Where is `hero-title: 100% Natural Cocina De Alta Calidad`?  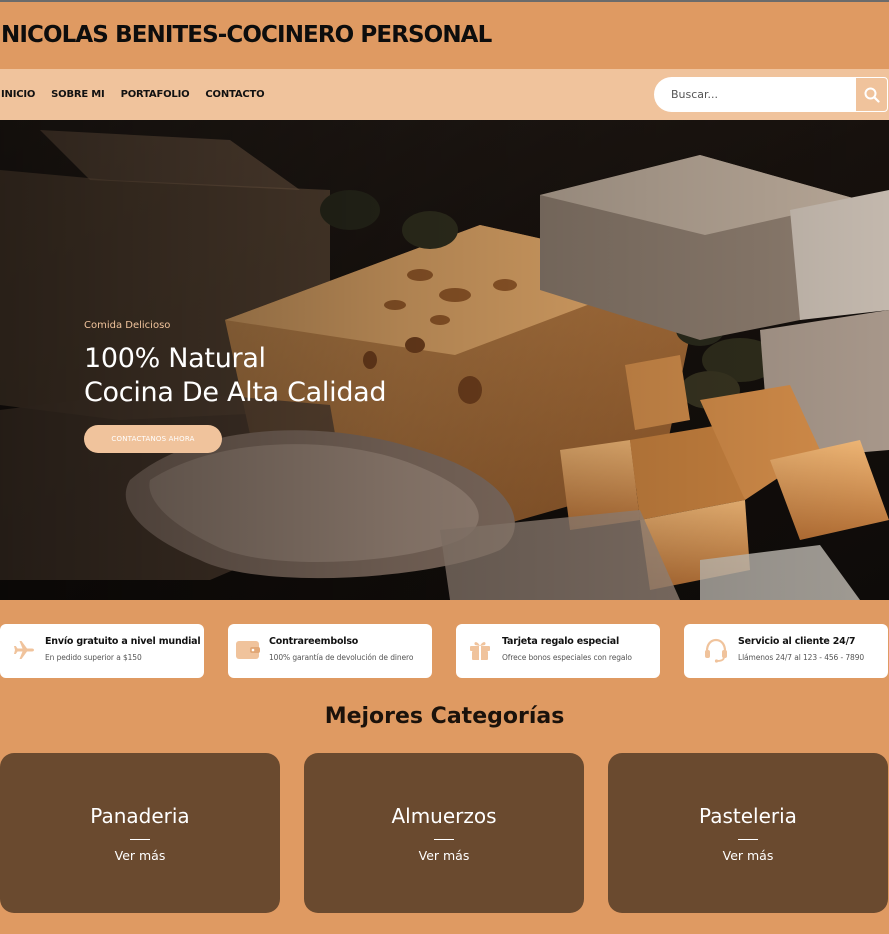
hero-title: 100% Natural Cocina De Alta Calidad is located at coordinates (235, 376).